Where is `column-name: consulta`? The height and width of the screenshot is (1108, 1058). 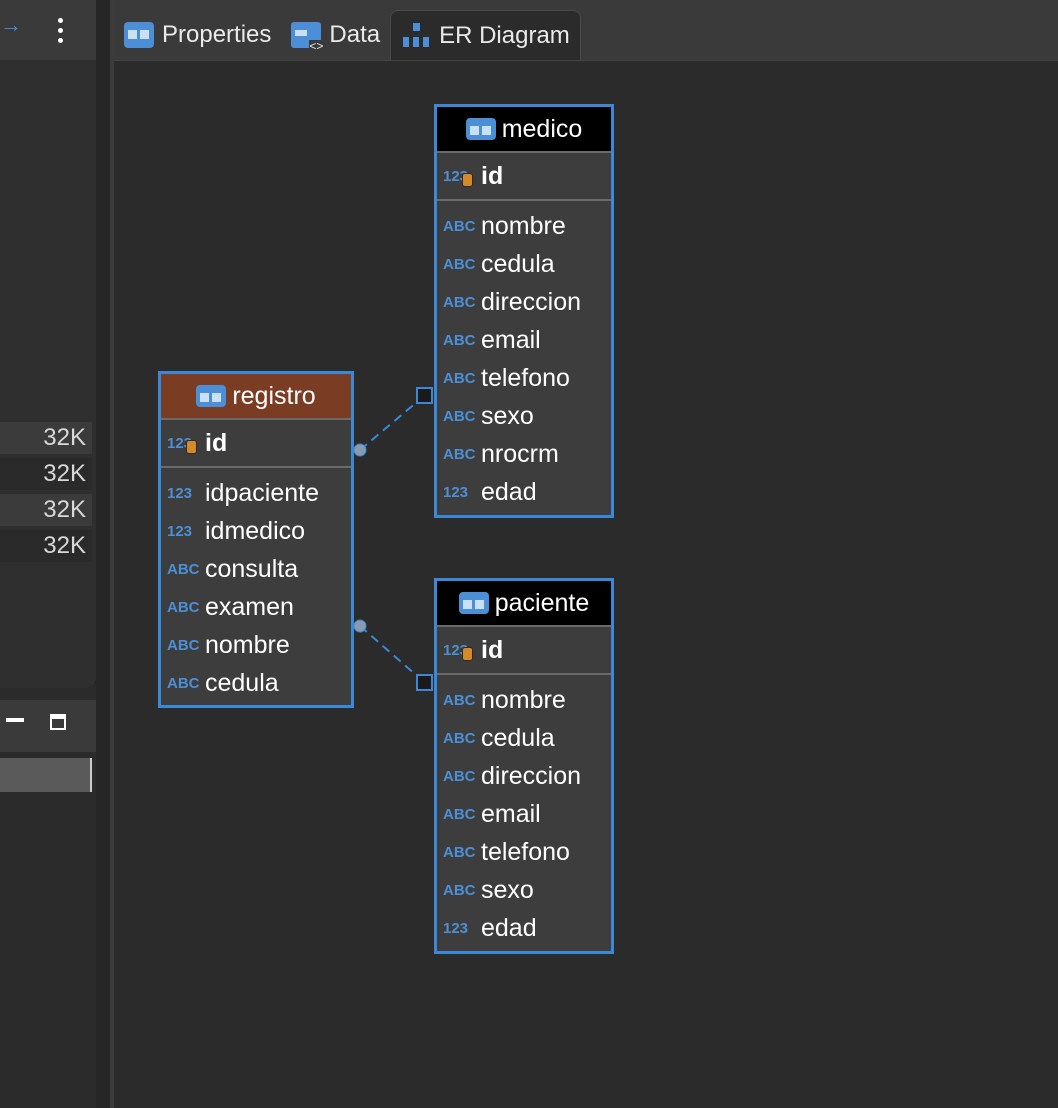 column-name: consulta is located at coordinates (252, 568).